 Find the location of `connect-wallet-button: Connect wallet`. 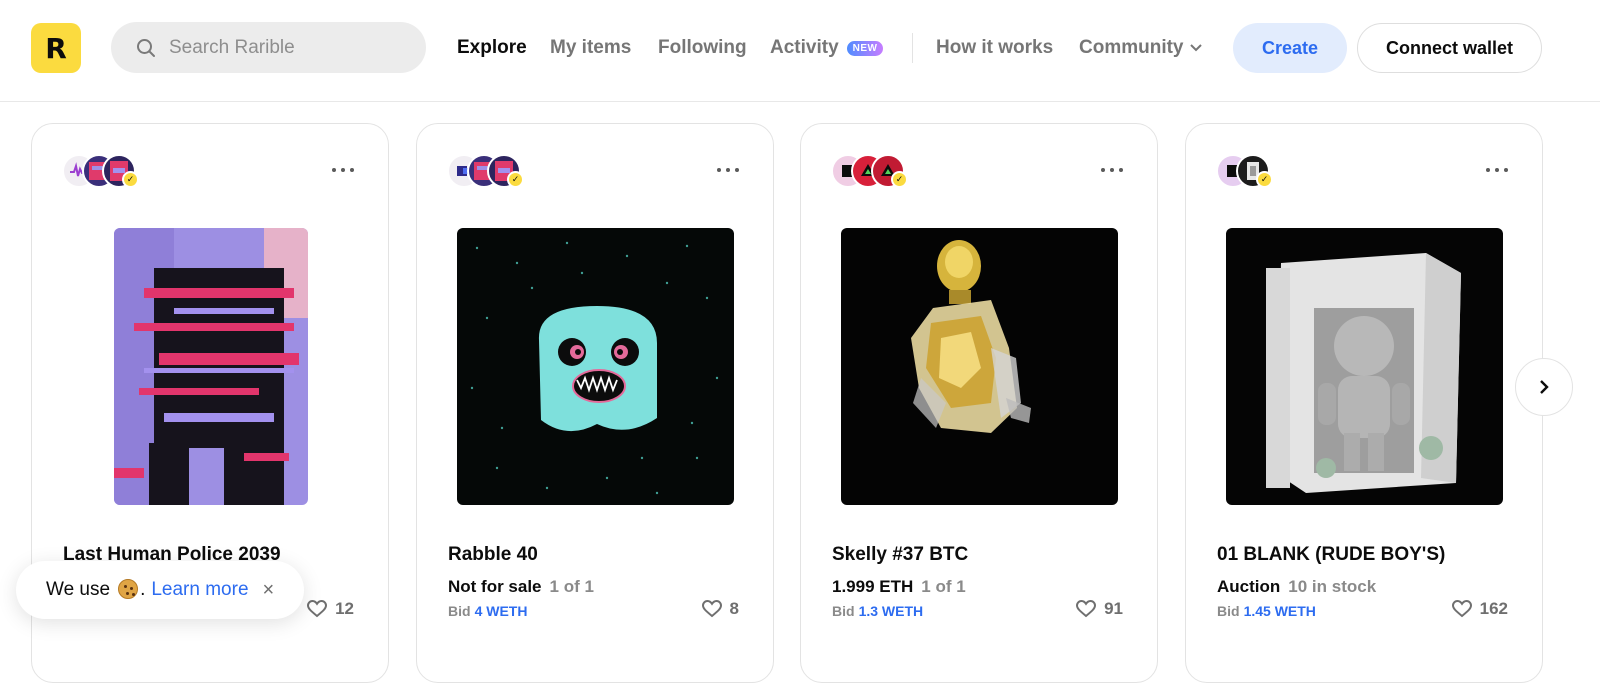

connect-wallet-button: Connect wallet is located at coordinates (1449, 48).